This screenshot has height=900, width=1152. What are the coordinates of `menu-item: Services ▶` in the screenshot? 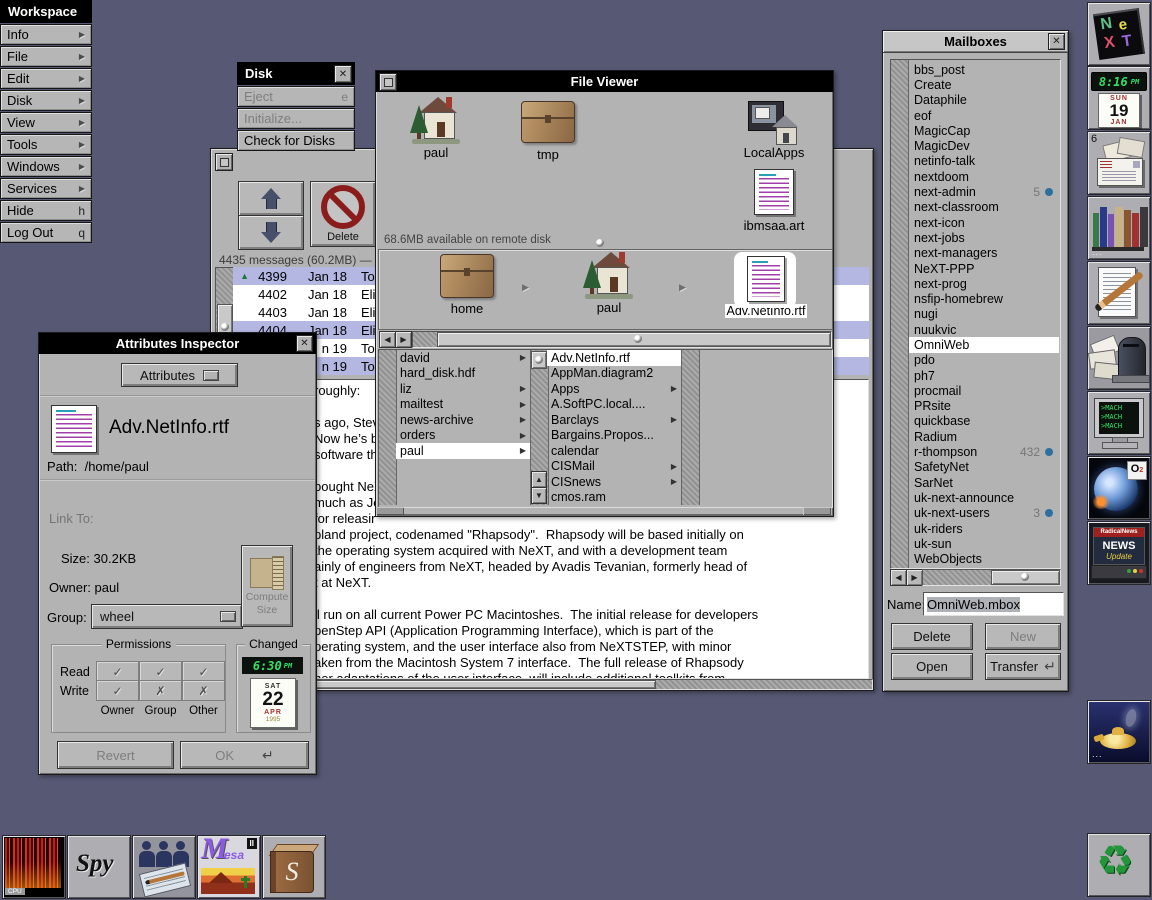 It's located at (46, 188).